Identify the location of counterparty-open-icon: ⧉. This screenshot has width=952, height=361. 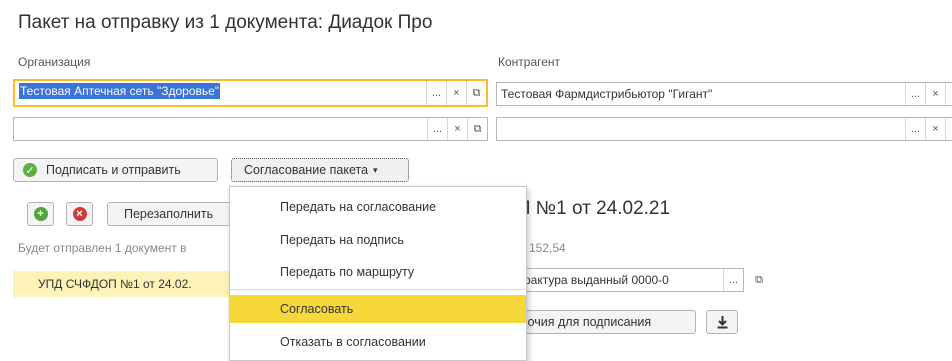
(948, 94).